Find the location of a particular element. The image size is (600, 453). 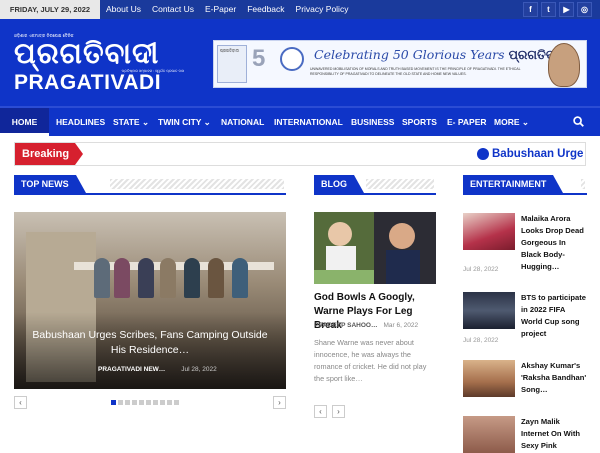

blog-post-meta: PRADEEP SAHOO… Mar 6, 2022 is located at coordinates (366, 325).